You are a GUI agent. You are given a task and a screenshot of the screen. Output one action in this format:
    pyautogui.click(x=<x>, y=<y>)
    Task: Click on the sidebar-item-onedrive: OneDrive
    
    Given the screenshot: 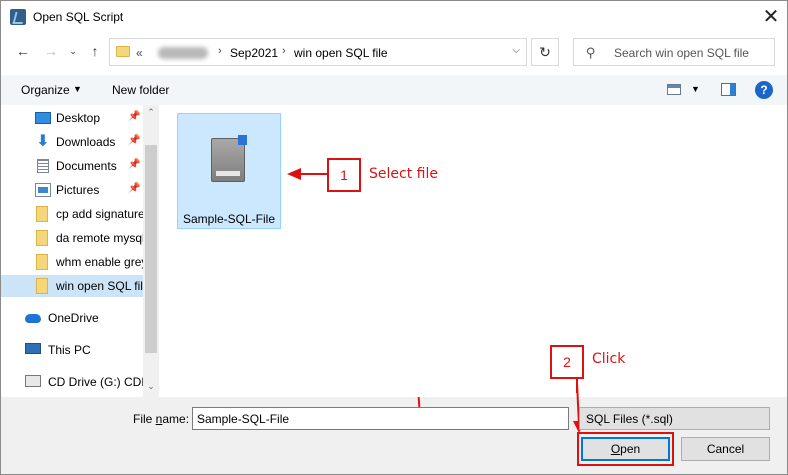 What is the action you would take?
    pyautogui.click(x=72, y=318)
    